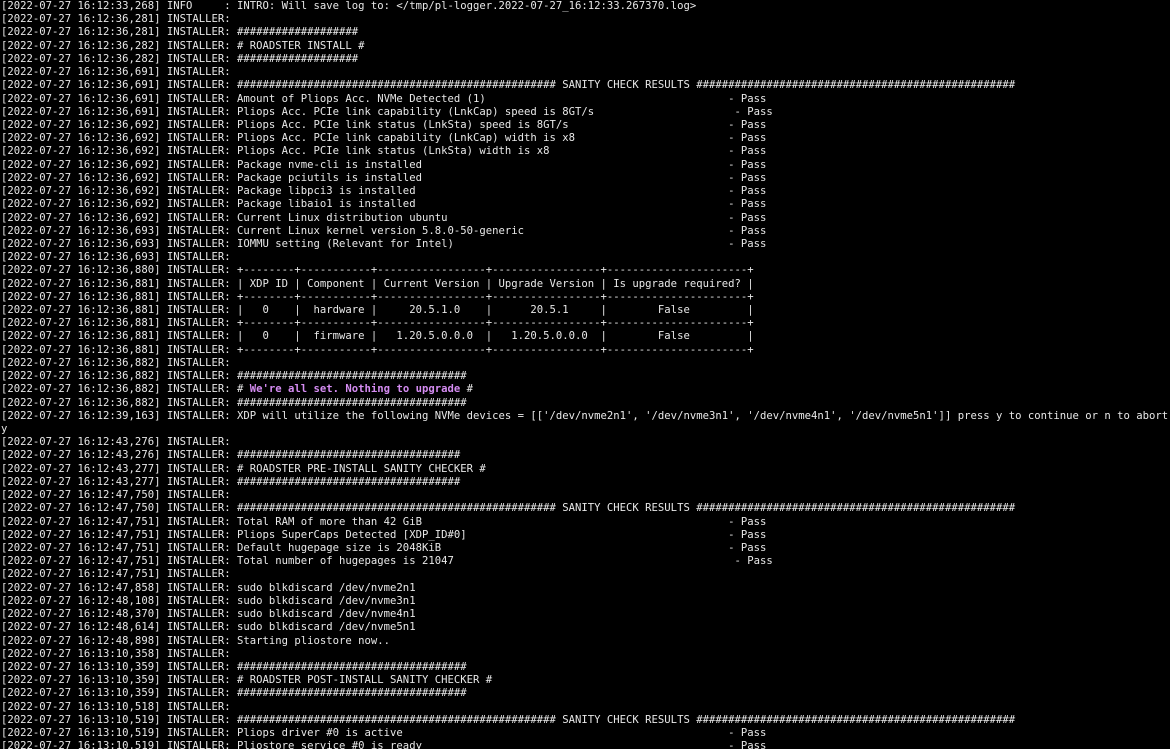 Image resolution: width=1170 pixels, height=749 pixels. I want to click on log-line: [2022-07-27 16:12:43,276] INSTALLER:, so click(585, 442).